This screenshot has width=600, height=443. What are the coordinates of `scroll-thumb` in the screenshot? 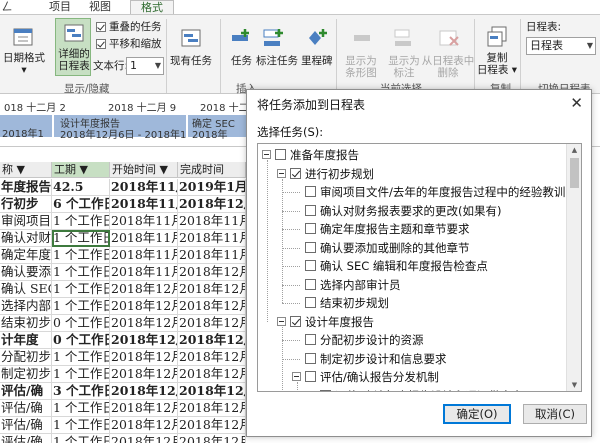 It's located at (574, 173).